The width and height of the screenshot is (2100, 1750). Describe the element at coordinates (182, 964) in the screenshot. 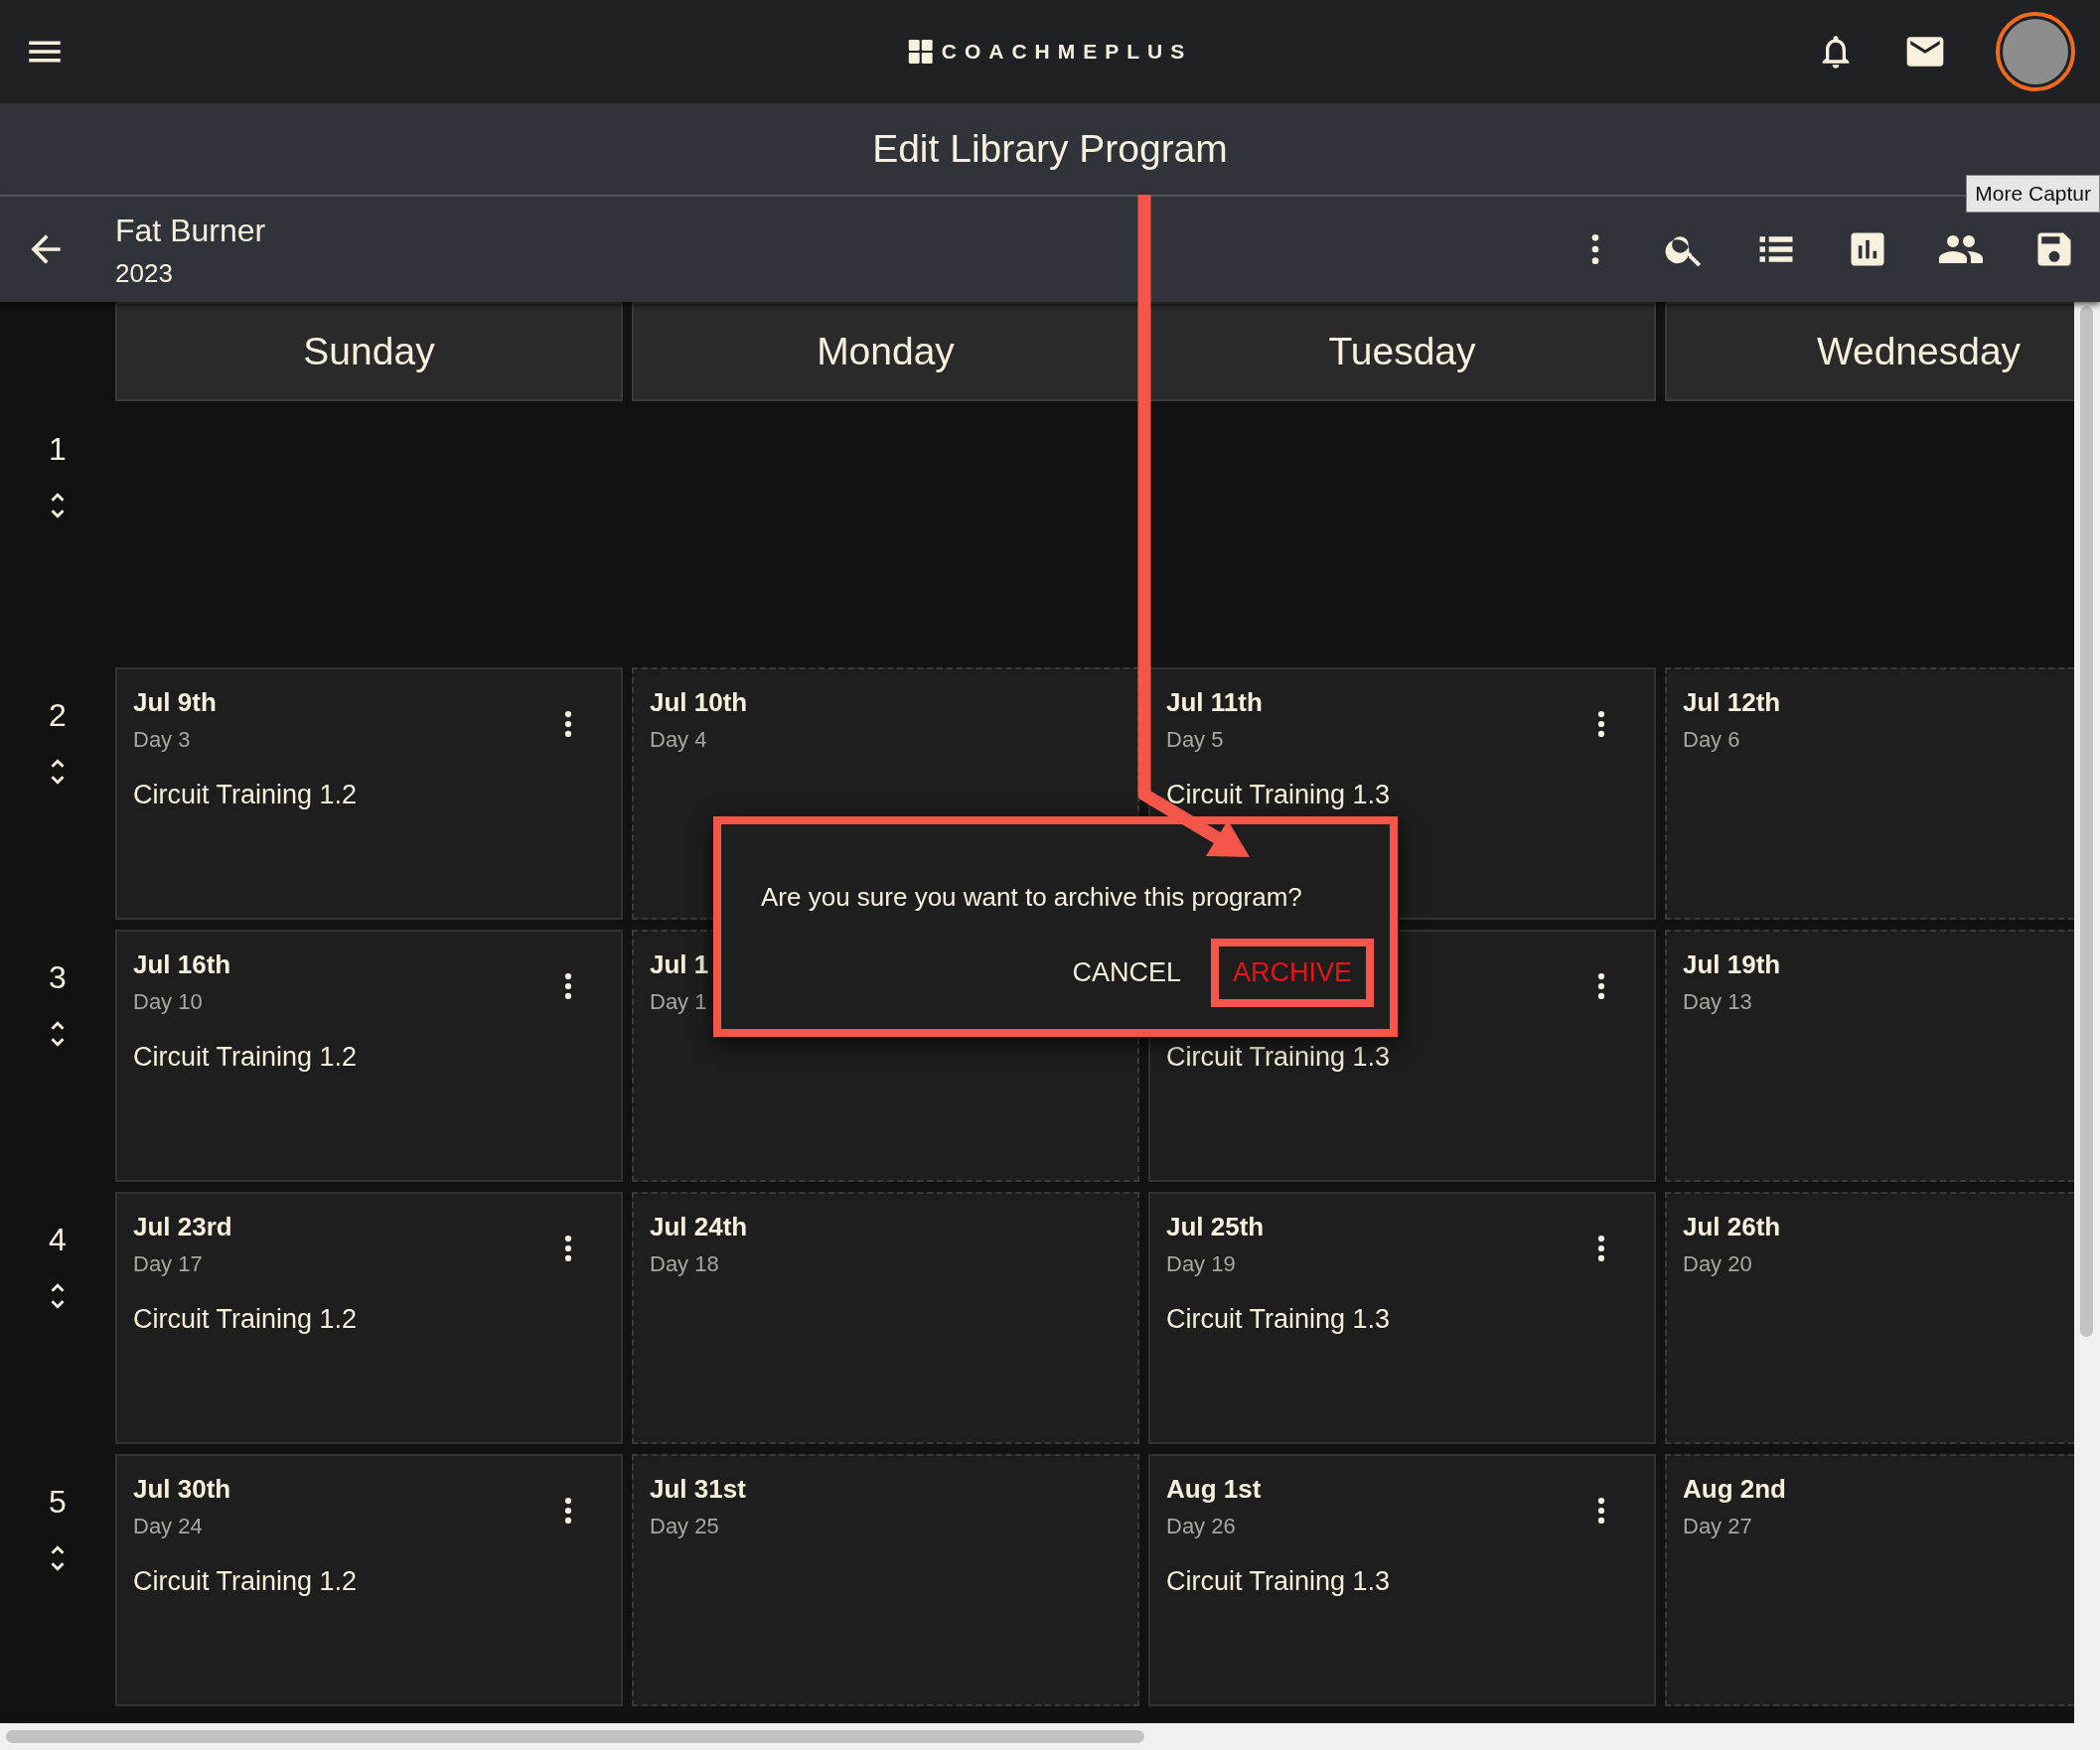

I see `cell-date: Jul 16th` at that location.